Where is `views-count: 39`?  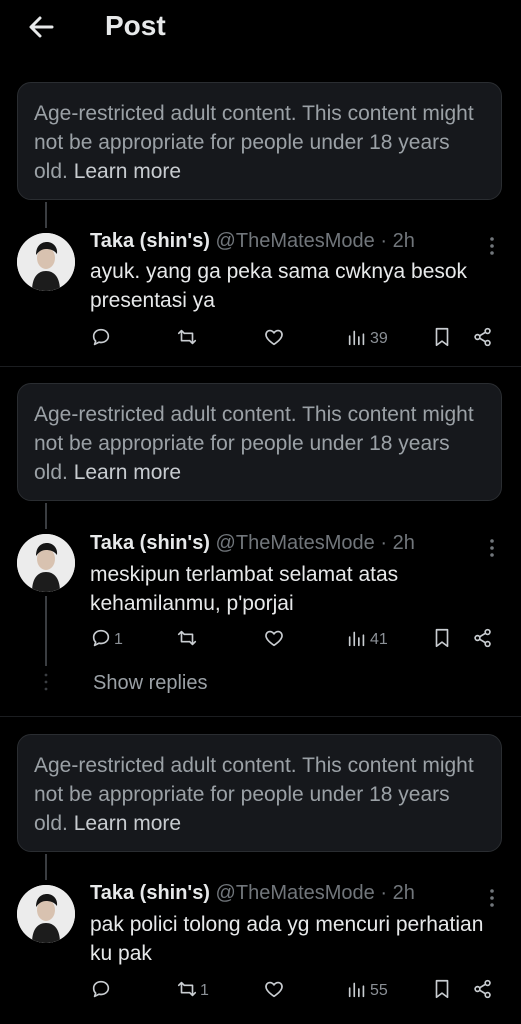 views-count: 39 is located at coordinates (379, 338).